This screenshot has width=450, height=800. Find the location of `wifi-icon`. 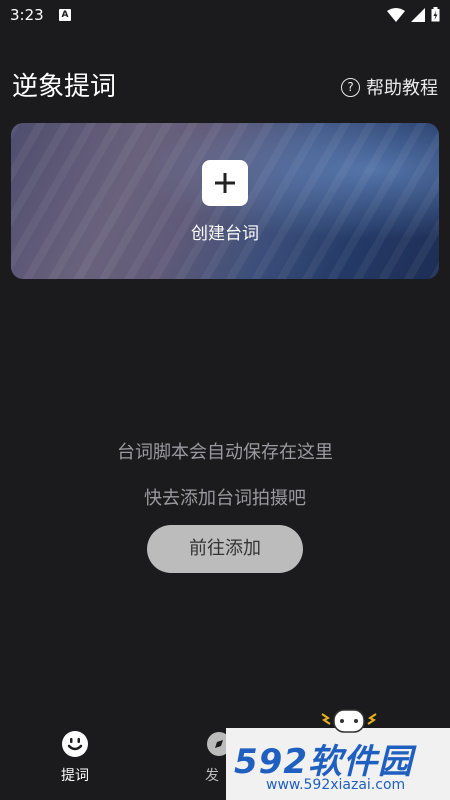

wifi-icon is located at coordinates (396, 14).